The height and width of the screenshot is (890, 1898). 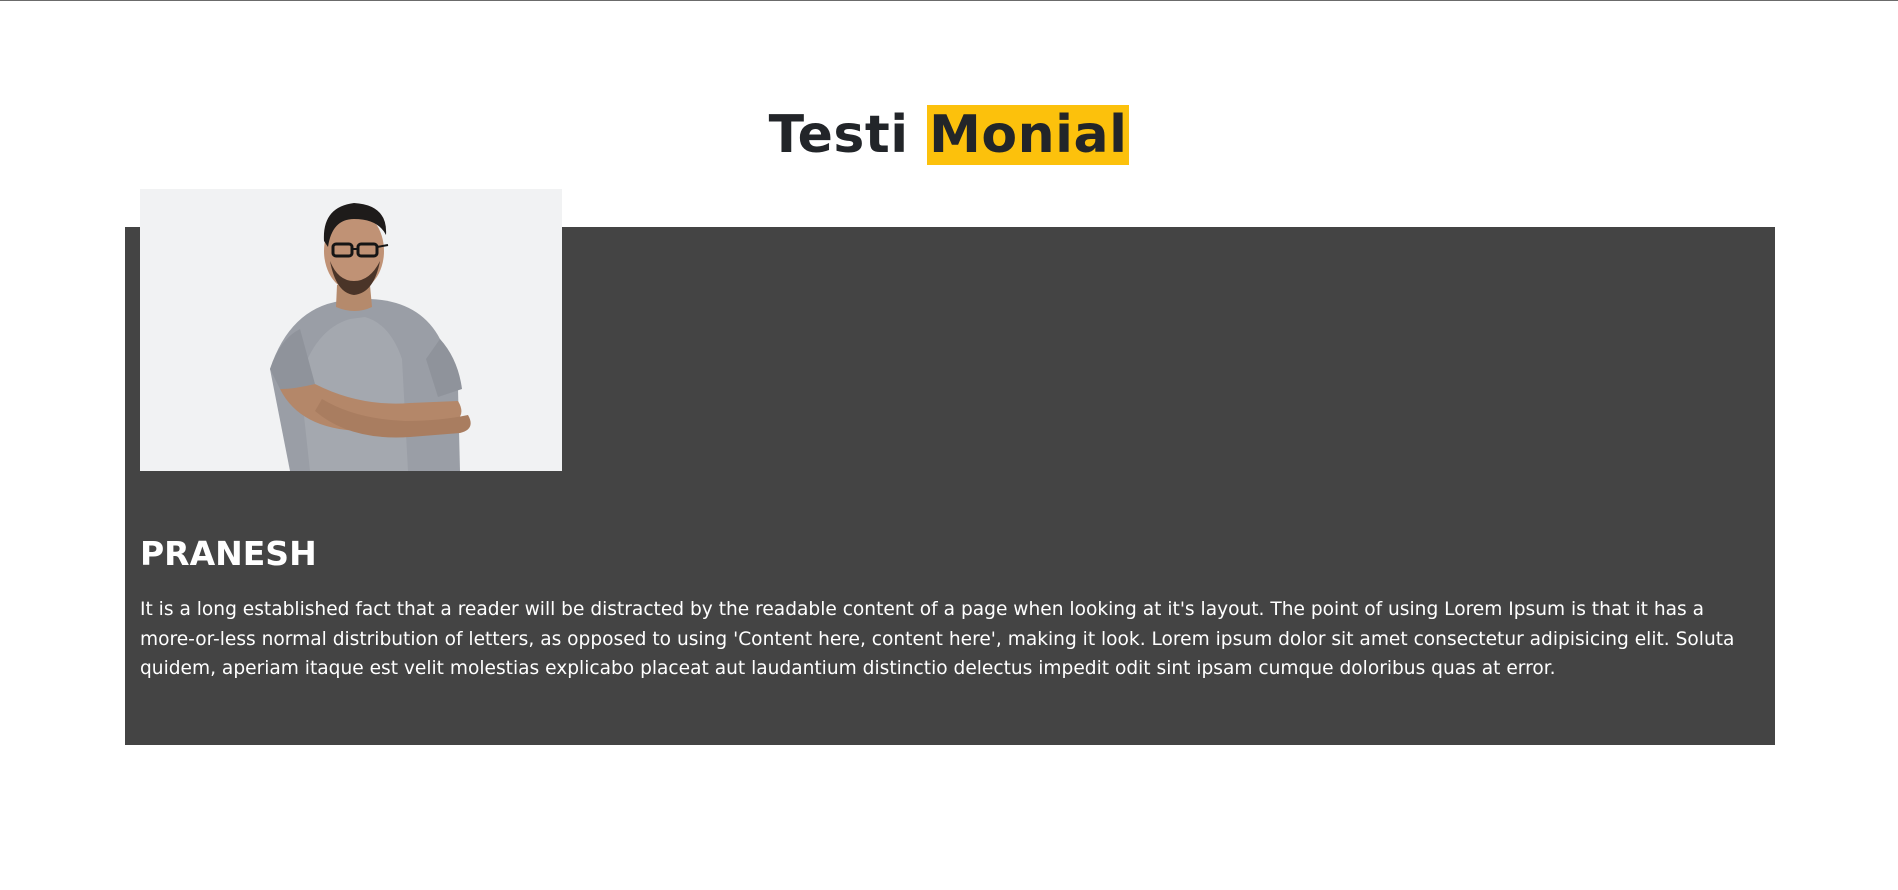 I want to click on section-title: Testi Monial, so click(x=949, y=135).